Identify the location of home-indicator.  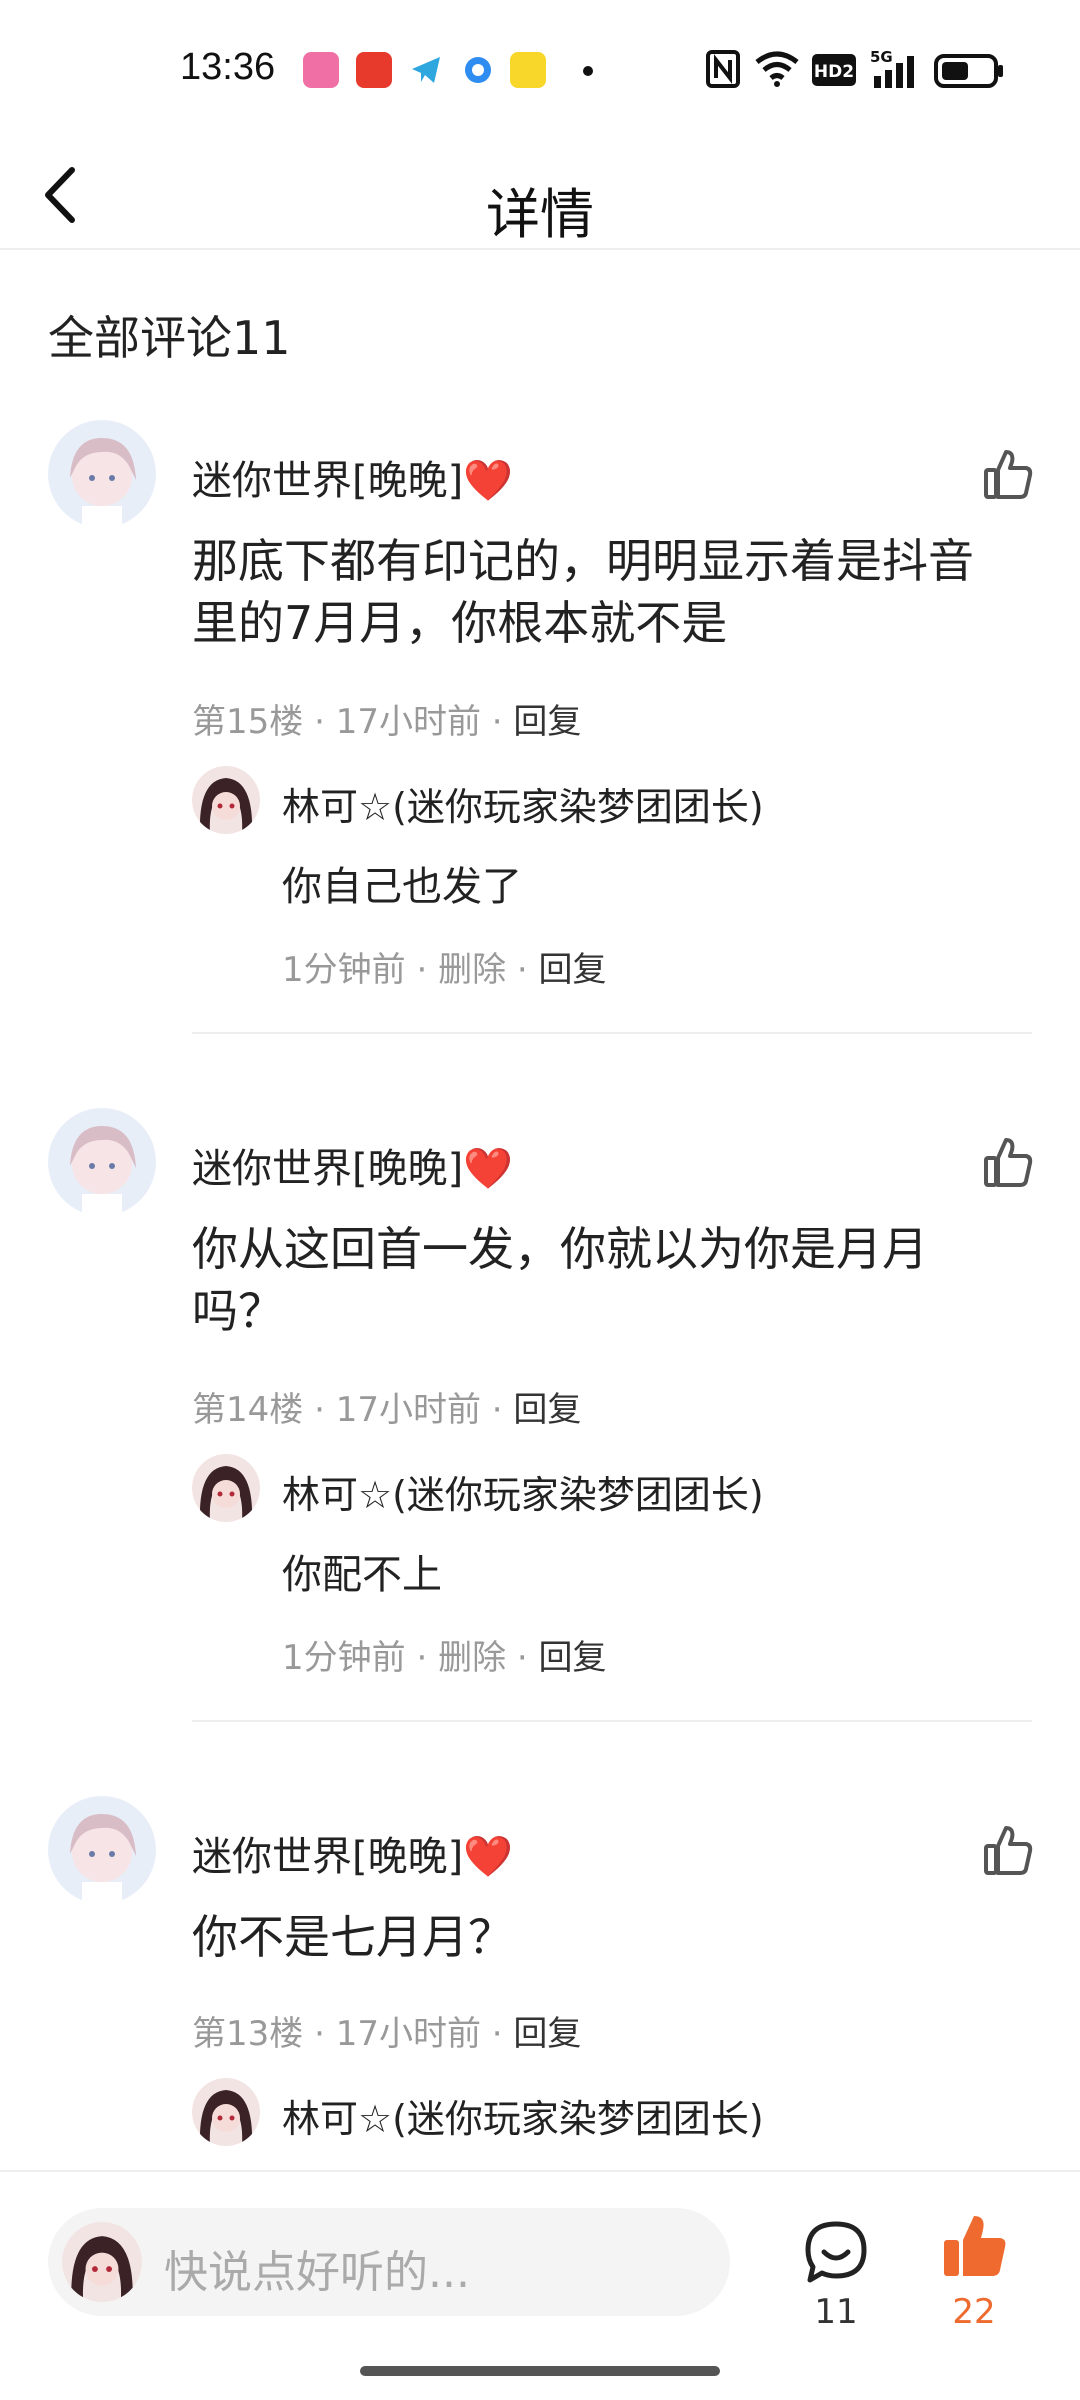
(540, 2371).